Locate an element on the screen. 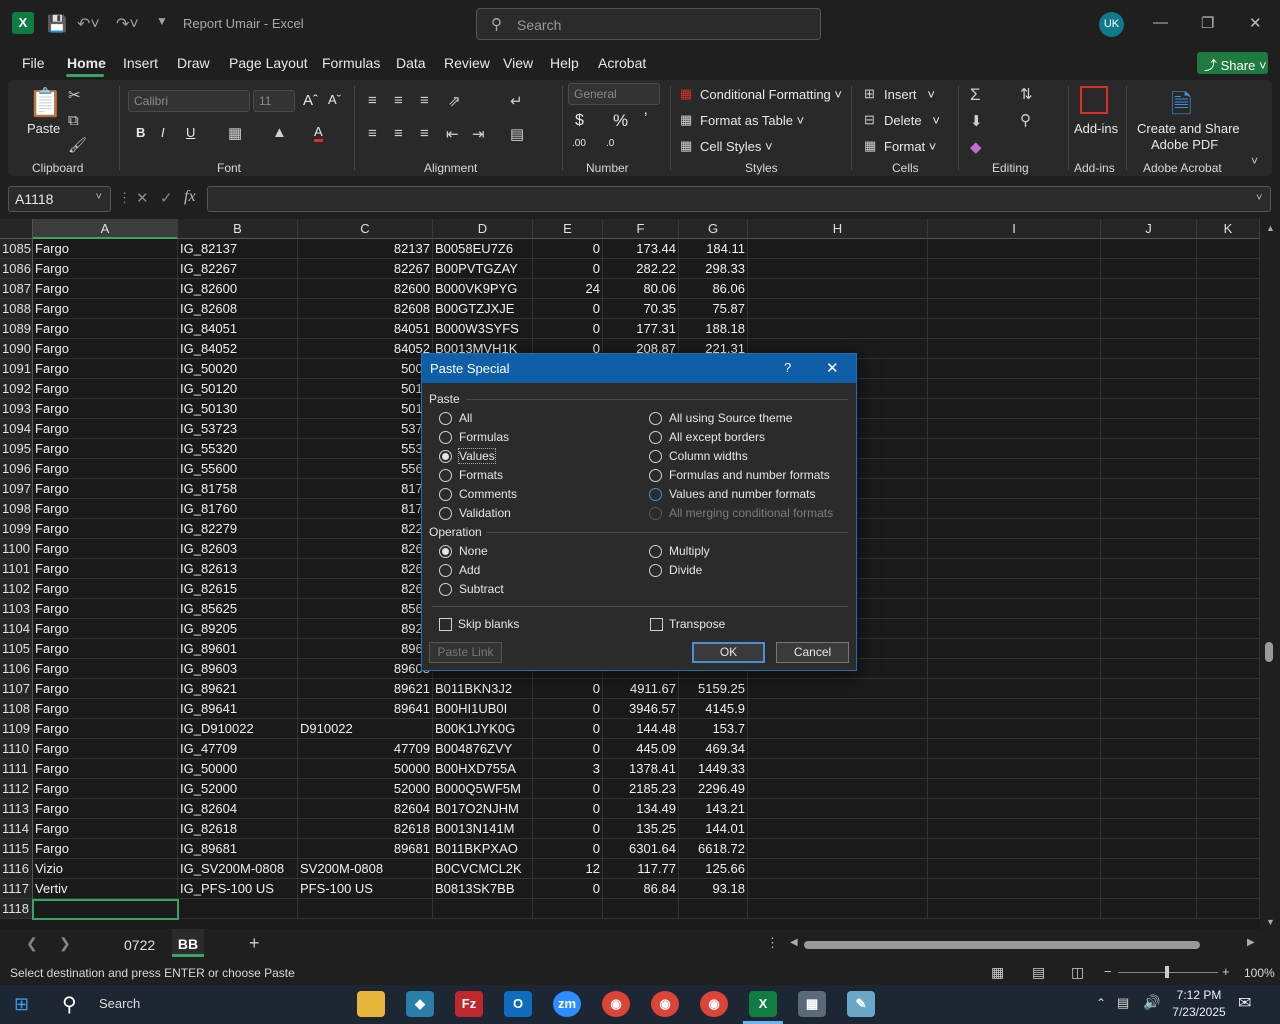 The width and height of the screenshot is (1280, 1024). cell-d: B0058EU7Z6 is located at coordinates (483, 249).